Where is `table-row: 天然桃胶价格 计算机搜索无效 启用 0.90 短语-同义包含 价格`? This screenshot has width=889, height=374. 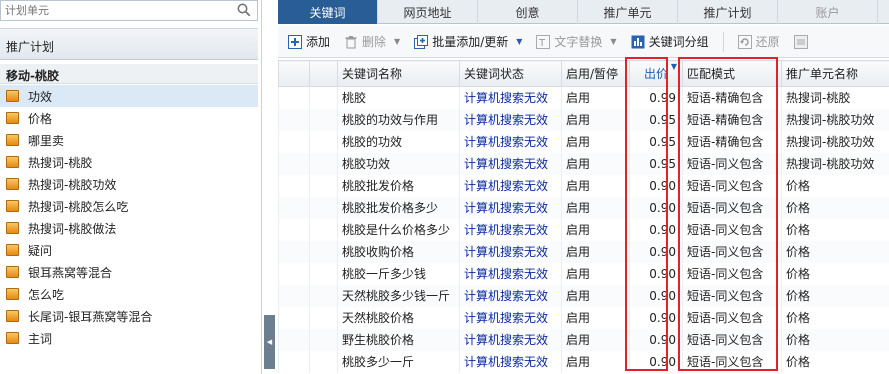
table-row: 天然桃胶价格 计算机搜索无效 启用 0.90 短语-同义包含 价格 is located at coordinates (583, 317).